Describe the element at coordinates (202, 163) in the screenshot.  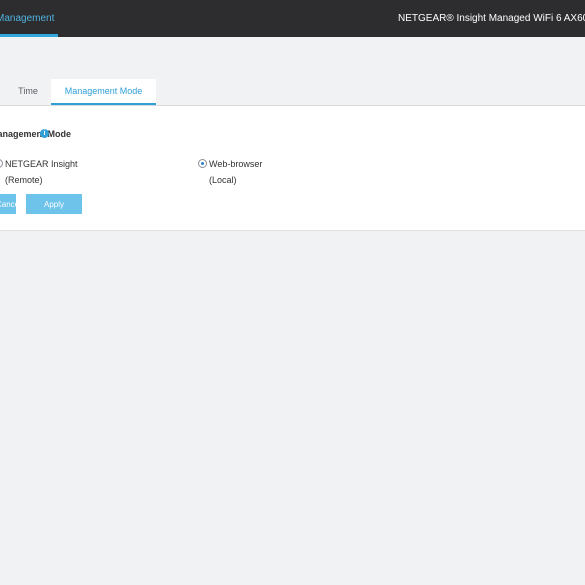
I see `radio-button-web-browser` at that location.